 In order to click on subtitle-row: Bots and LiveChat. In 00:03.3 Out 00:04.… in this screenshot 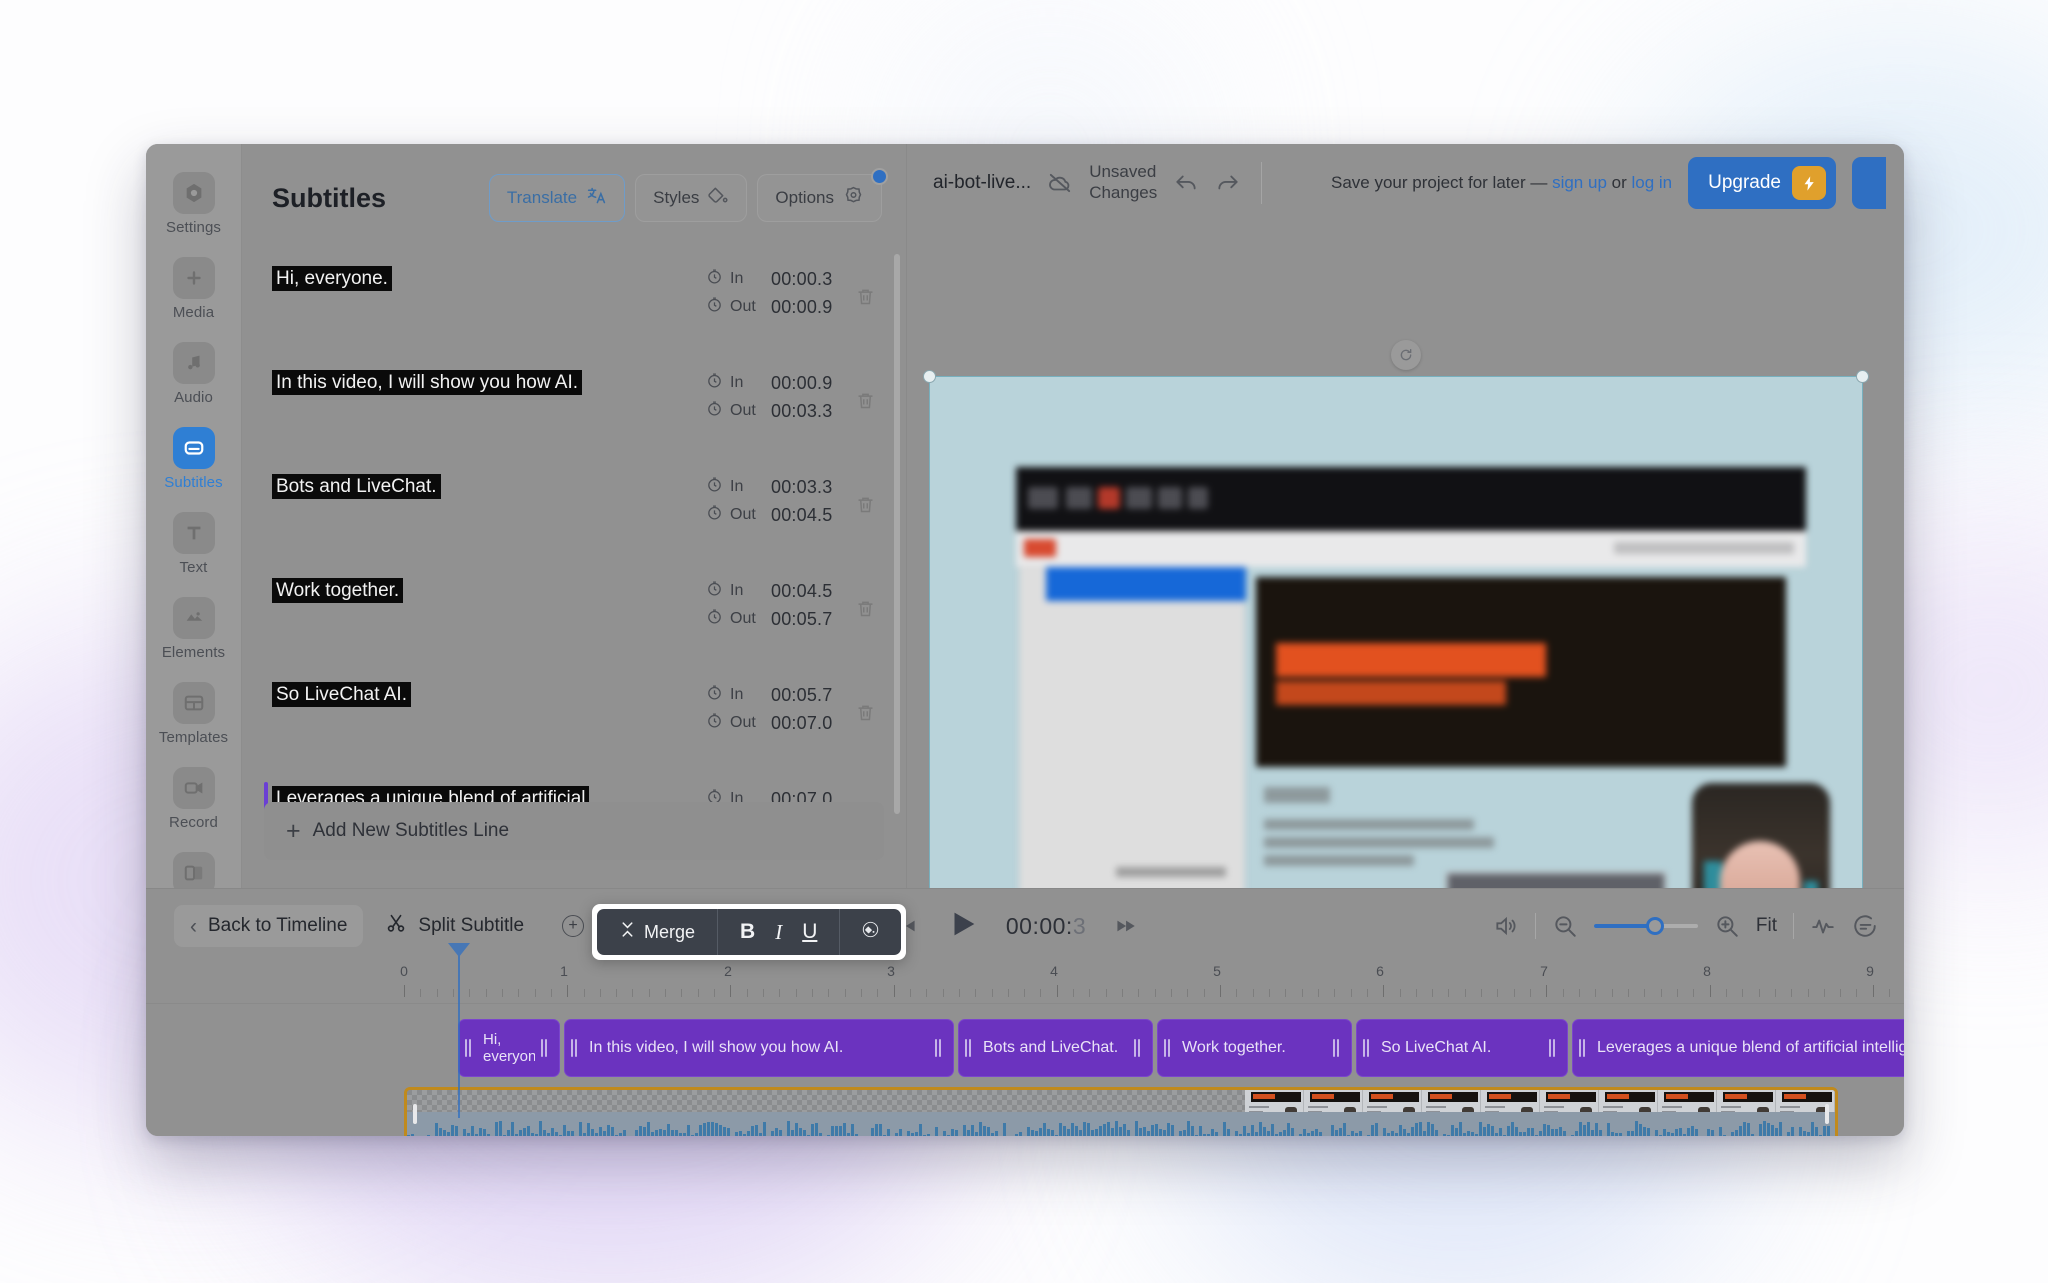, I will do `click(578, 500)`.